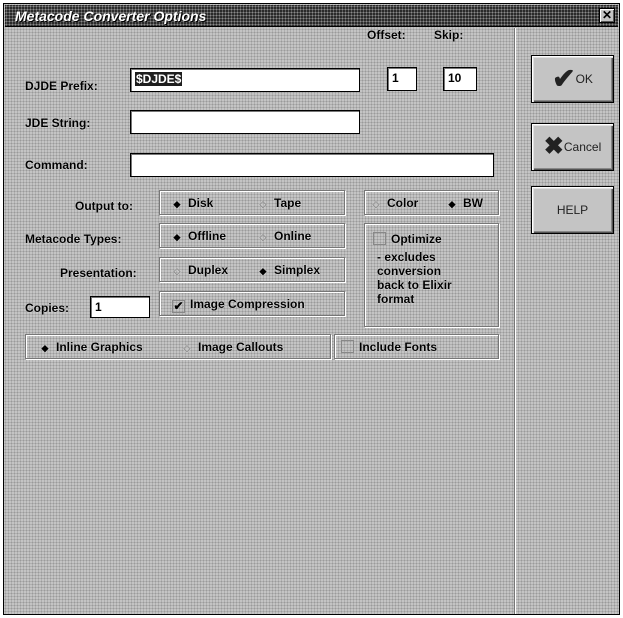  I want to click on window-title: Metacode Converter Options, so click(111, 16).